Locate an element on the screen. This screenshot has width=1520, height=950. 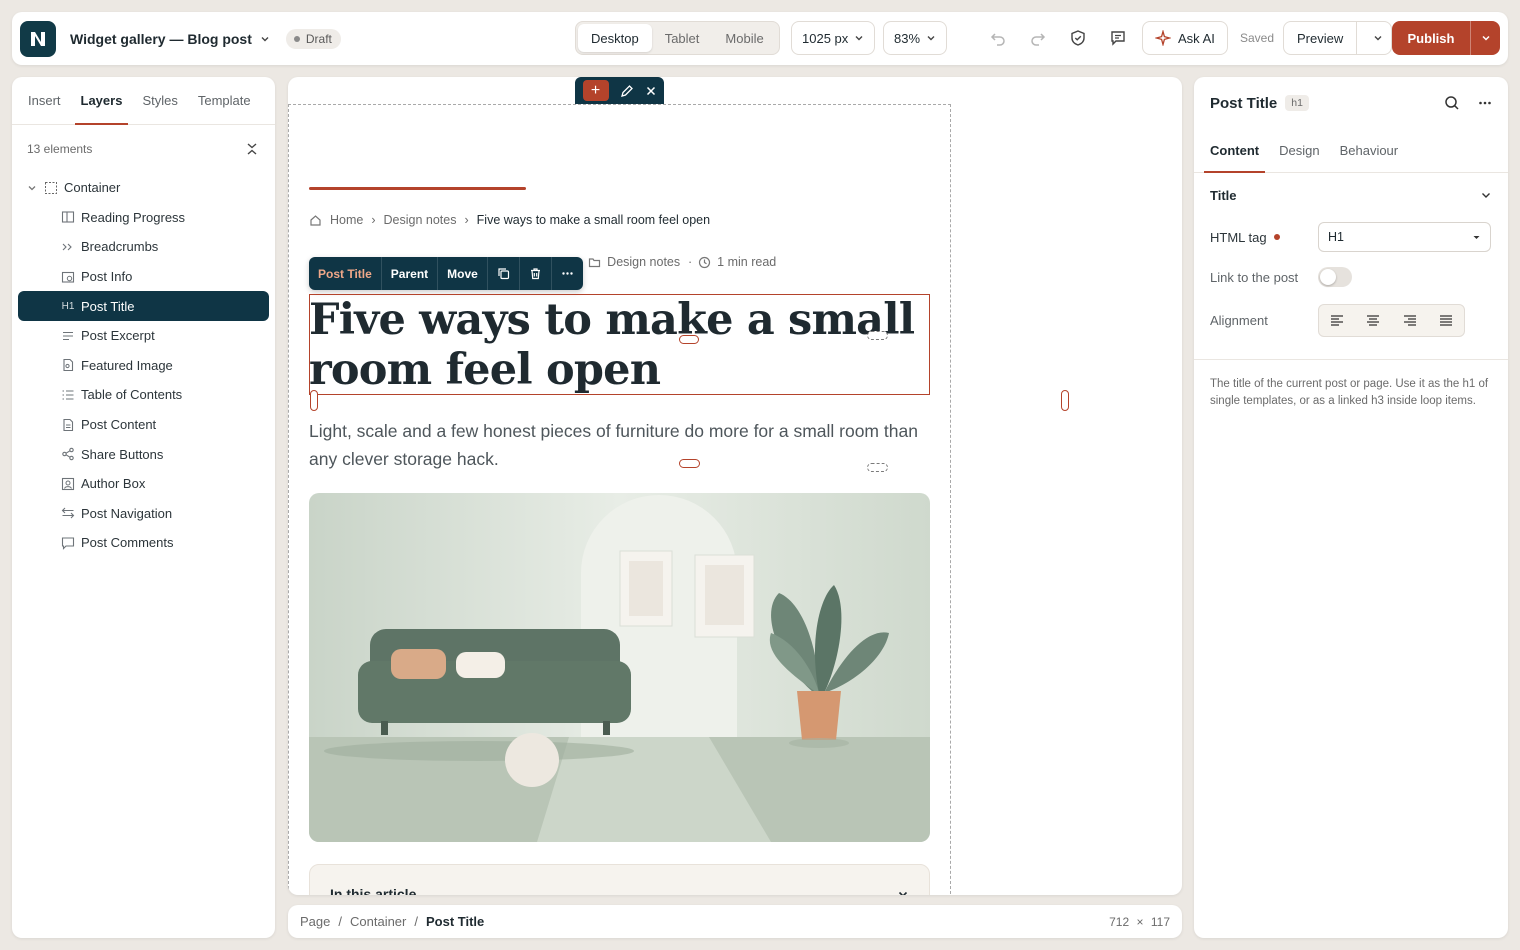
layer-item: Post Comments is located at coordinates (143, 543).